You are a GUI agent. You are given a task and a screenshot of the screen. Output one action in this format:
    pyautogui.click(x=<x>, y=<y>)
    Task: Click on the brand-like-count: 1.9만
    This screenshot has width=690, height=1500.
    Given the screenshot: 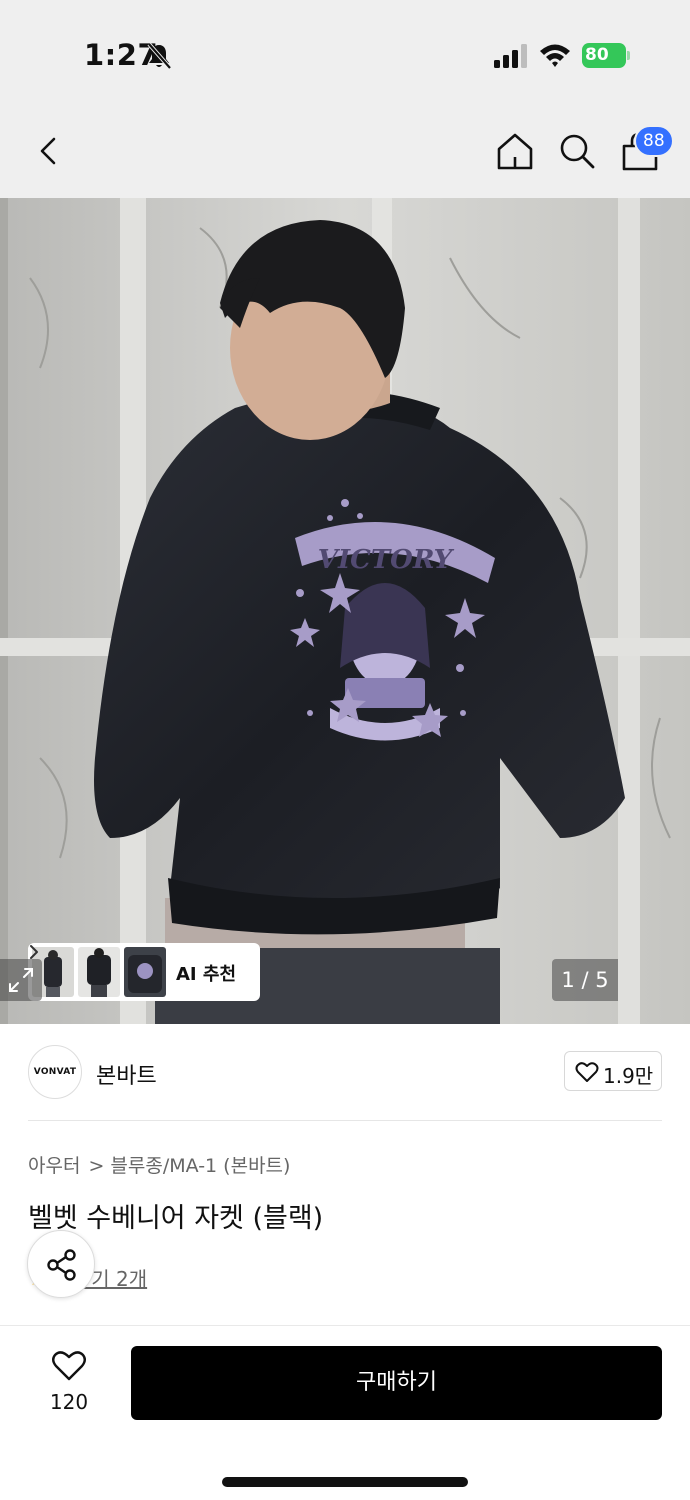 What is the action you would take?
    pyautogui.click(x=628, y=1076)
    